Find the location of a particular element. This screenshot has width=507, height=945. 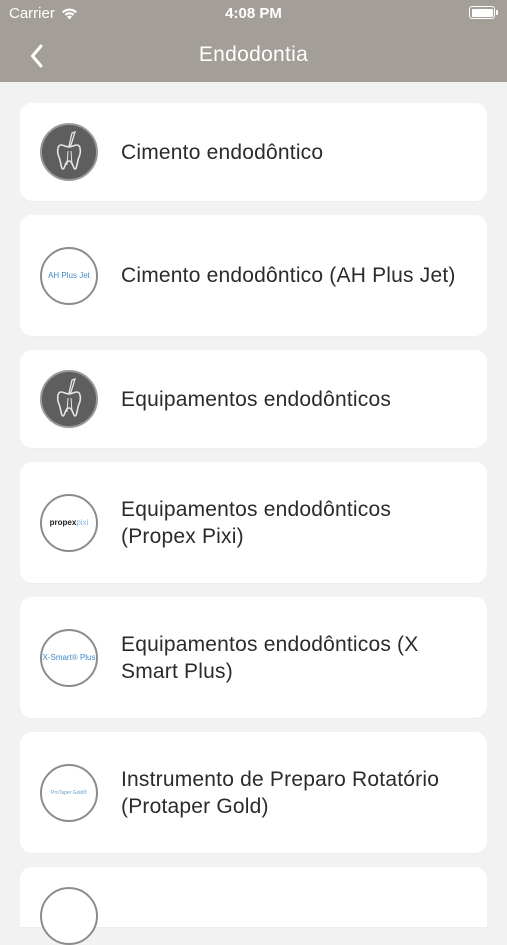

list-item-label: Cimento endodôntico (AH Plus Jet) is located at coordinates (288, 275).